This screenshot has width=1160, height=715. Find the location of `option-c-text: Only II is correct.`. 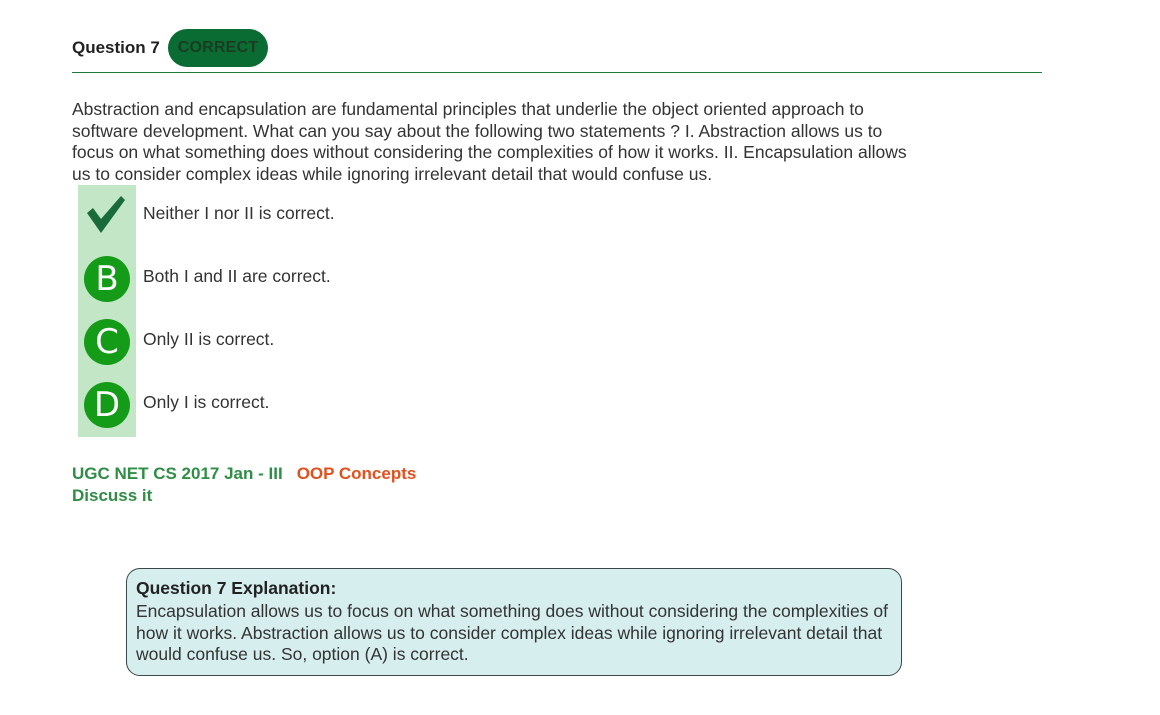

option-c-text: Only II is correct. is located at coordinates (209, 339).